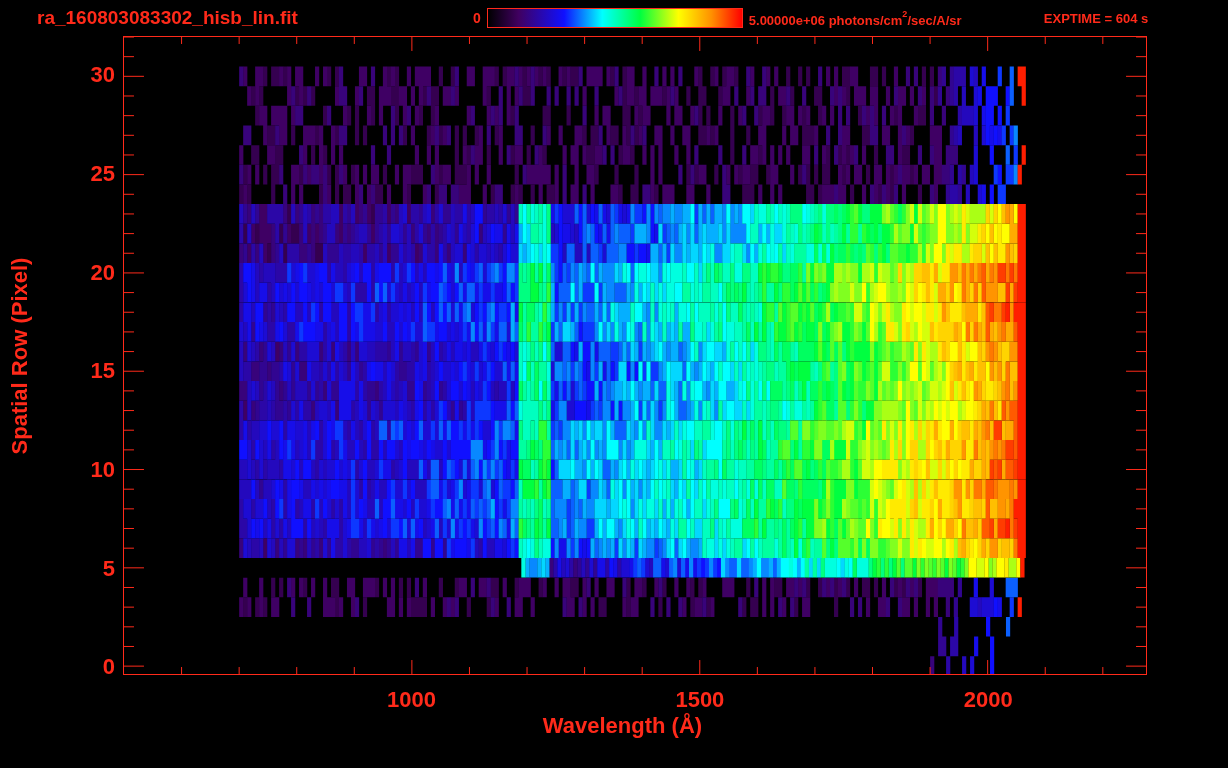  Describe the element at coordinates (622, 725) in the screenshot. I see `x-axis-label: Wavelength (Å)` at that location.